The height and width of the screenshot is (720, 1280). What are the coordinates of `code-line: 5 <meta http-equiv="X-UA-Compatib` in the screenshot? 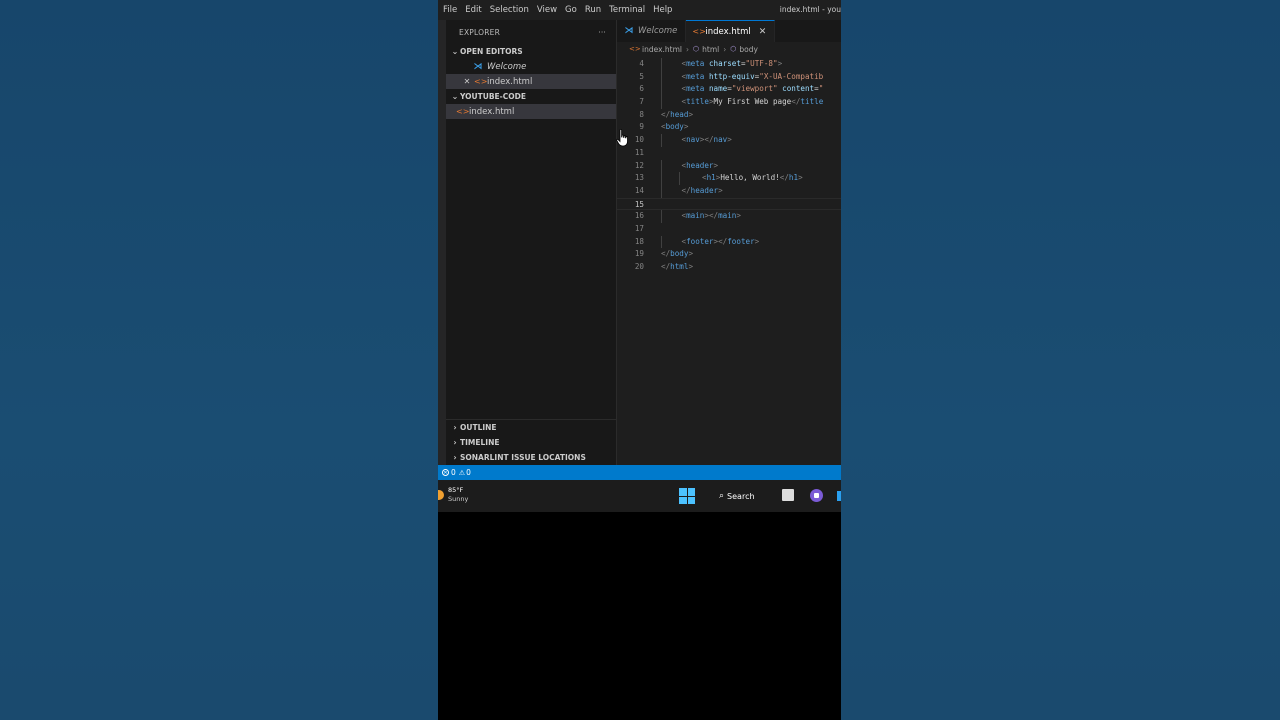 It's located at (729, 77).